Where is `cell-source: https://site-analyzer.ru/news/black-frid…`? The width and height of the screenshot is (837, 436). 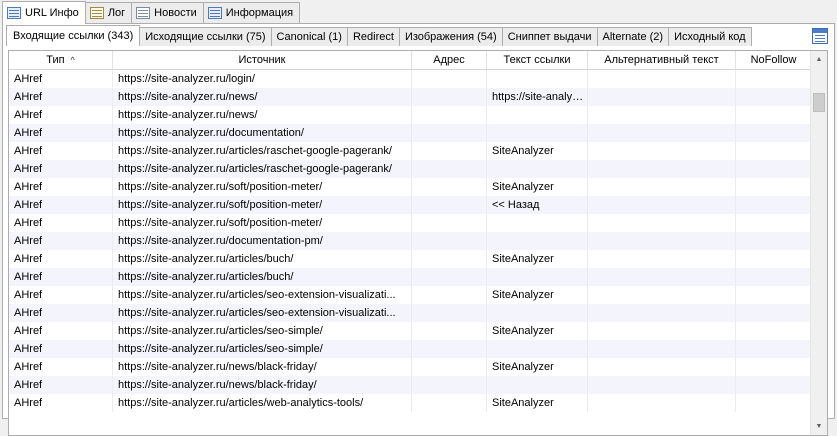 cell-source: https://site-analyzer.ru/news/black-frid… is located at coordinates (262, 367).